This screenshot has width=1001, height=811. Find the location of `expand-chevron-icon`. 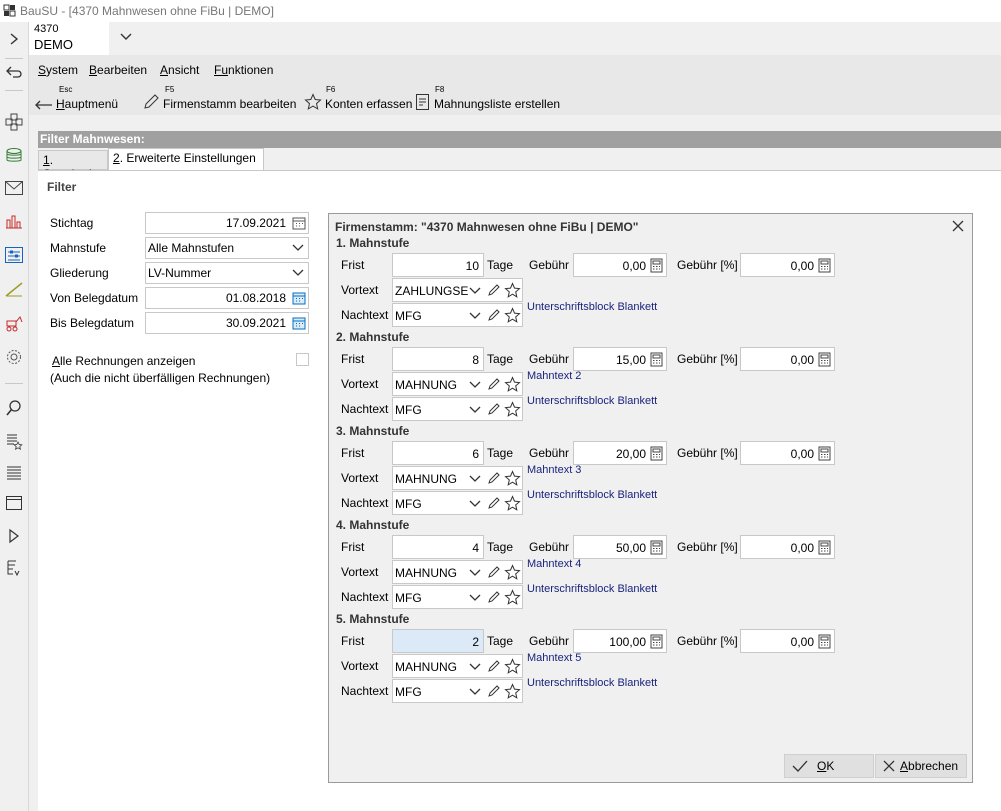

expand-chevron-icon is located at coordinates (14, 39).